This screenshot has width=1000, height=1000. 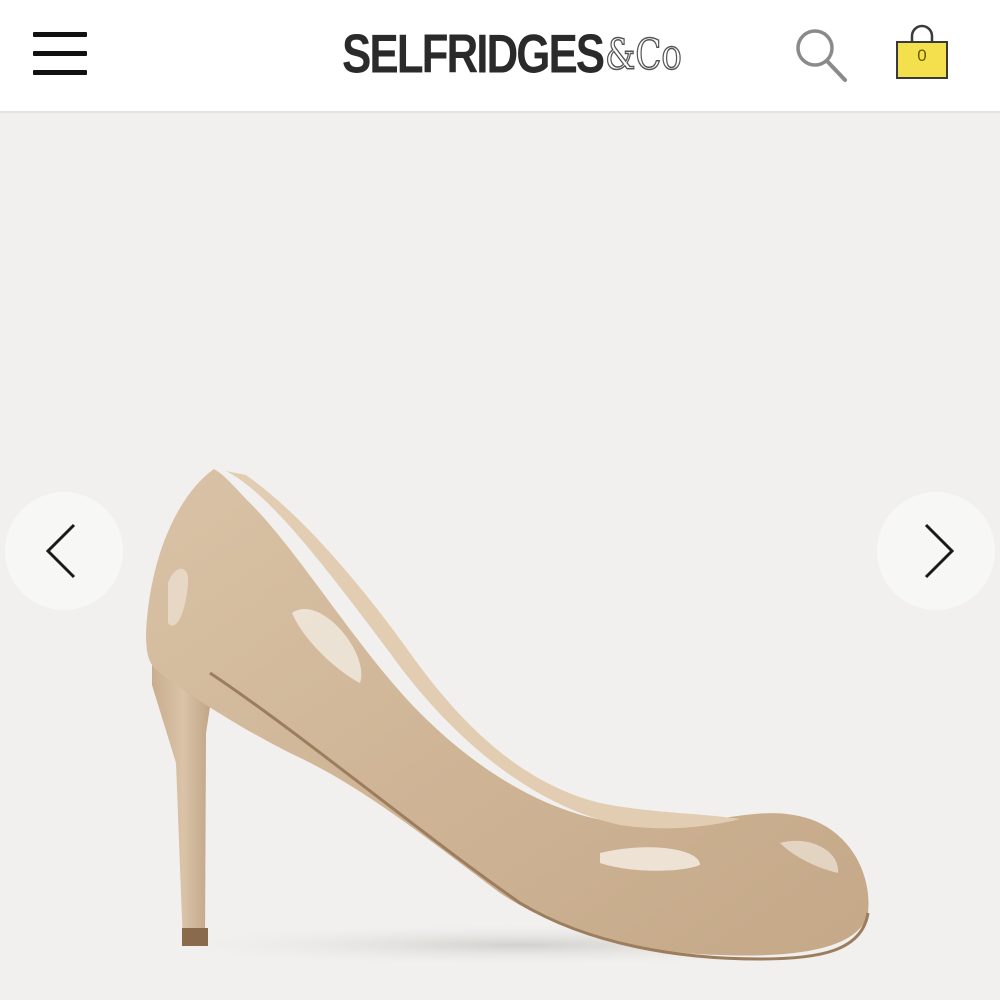 I want to click on chevron-right-icon, so click(x=939, y=551).